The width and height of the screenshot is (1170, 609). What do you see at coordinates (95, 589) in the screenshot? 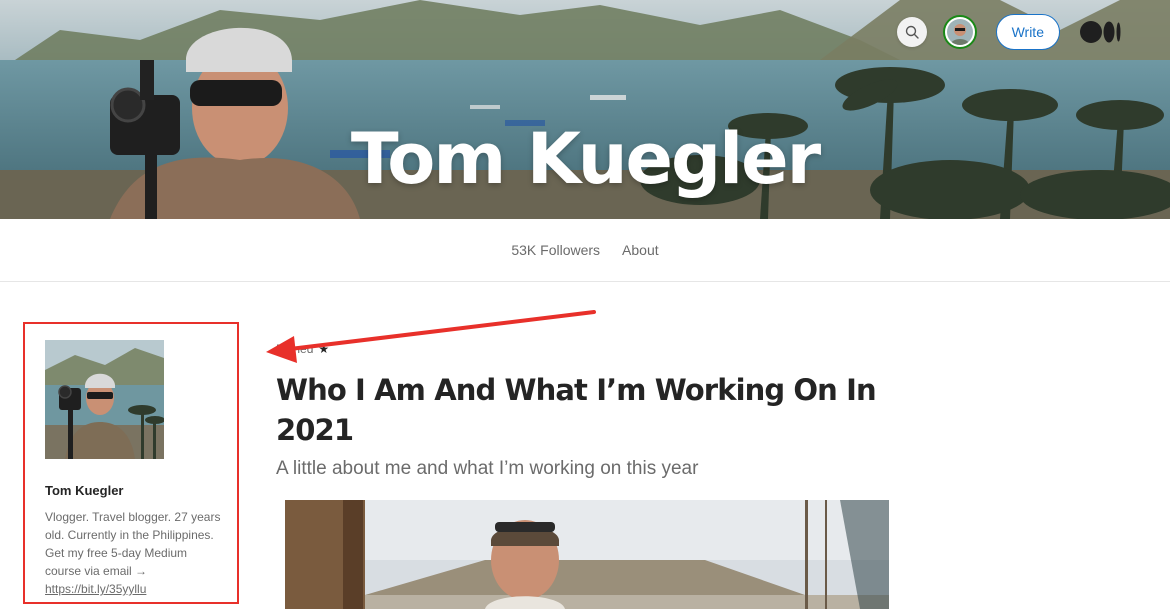
I see `author-link: https://bit.ly/35yyllu` at bounding box center [95, 589].